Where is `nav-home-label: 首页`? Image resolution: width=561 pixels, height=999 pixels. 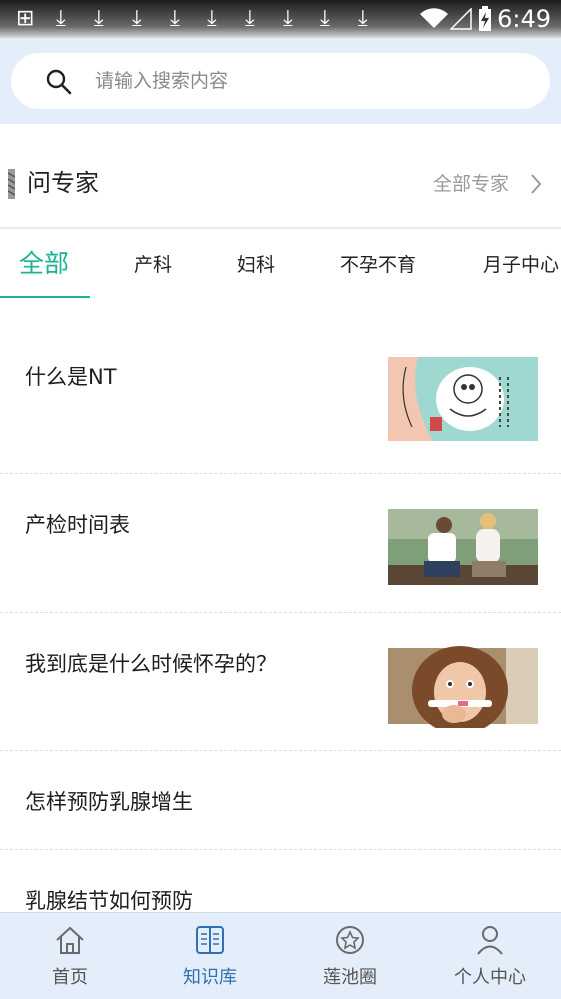 nav-home-label: 首页 is located at coordinates (70, 977).